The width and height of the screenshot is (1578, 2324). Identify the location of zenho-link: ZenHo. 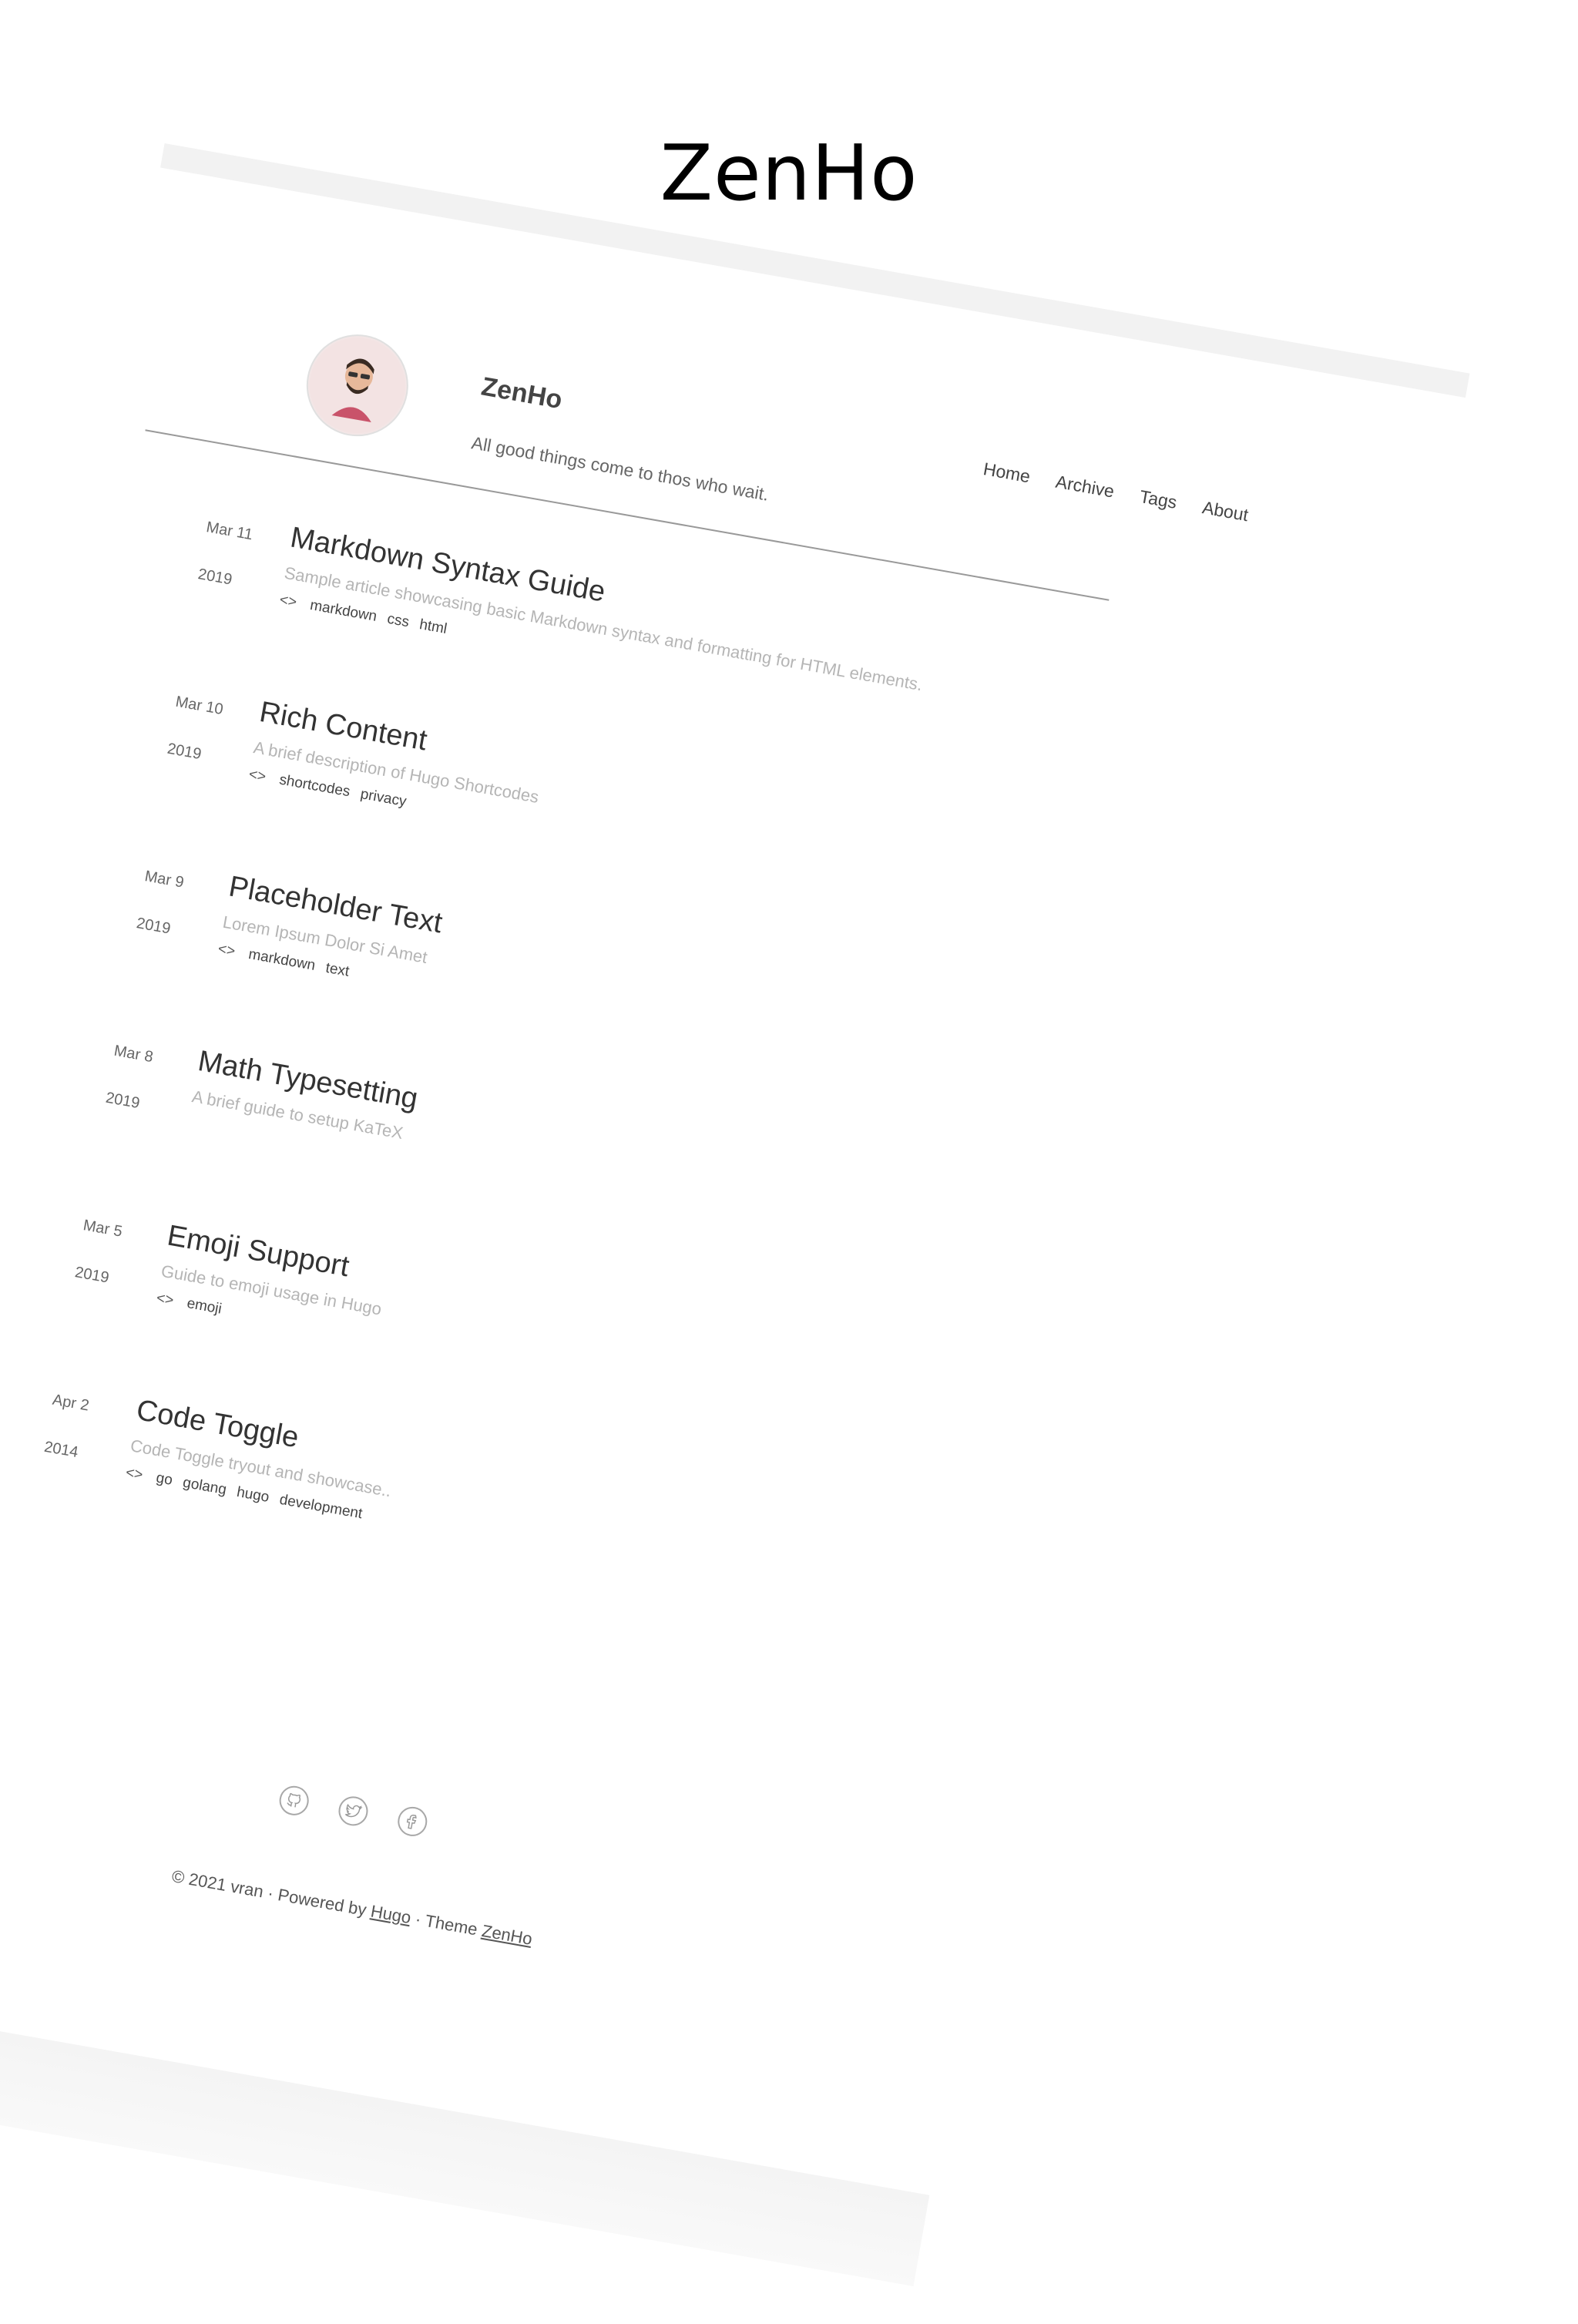
(506, 1935).